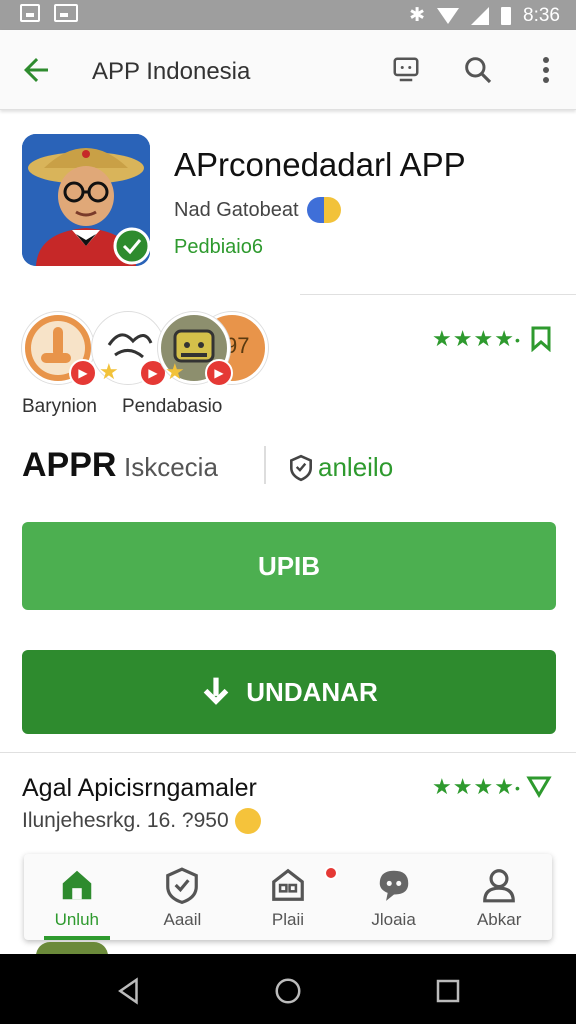 This screenshot has width=576, height=1024. Describe the element at coordinates (288, 15) in the screenshot. I see `status-bar: ✱ 8:36` at that location.